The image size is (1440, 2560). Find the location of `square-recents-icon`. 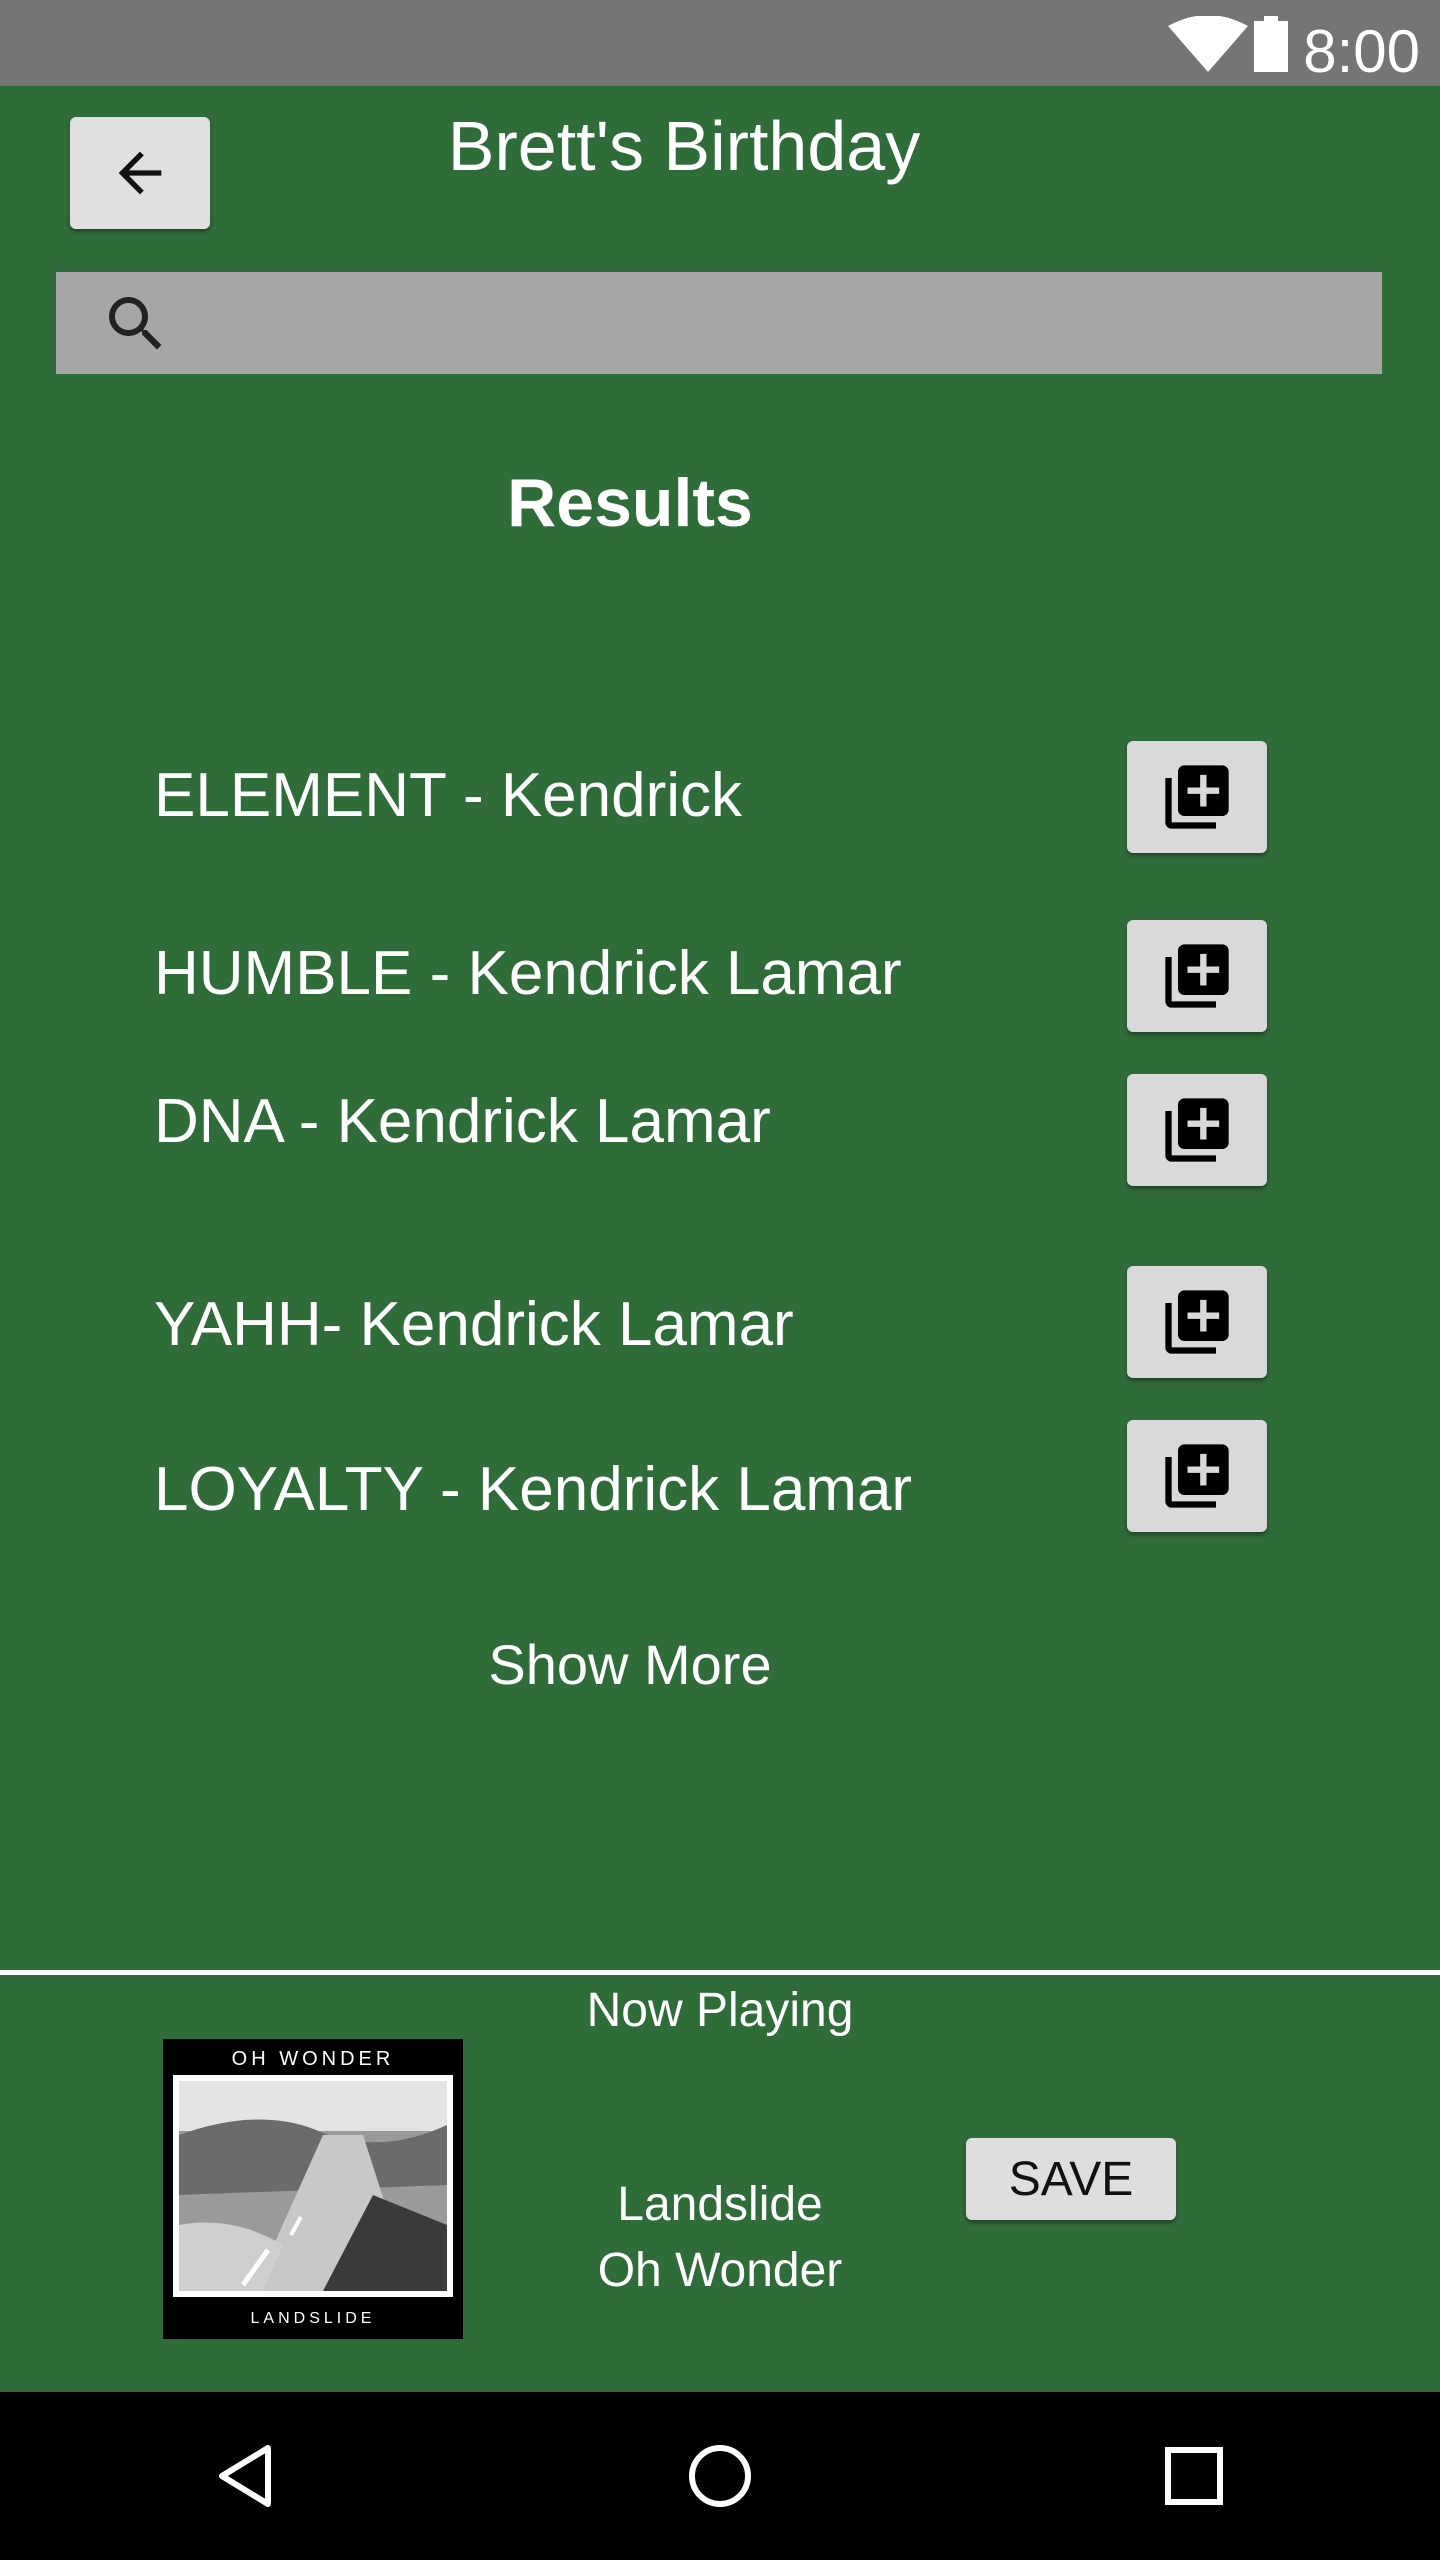

square-recents-icon is located at coordinates (1194, 2476).